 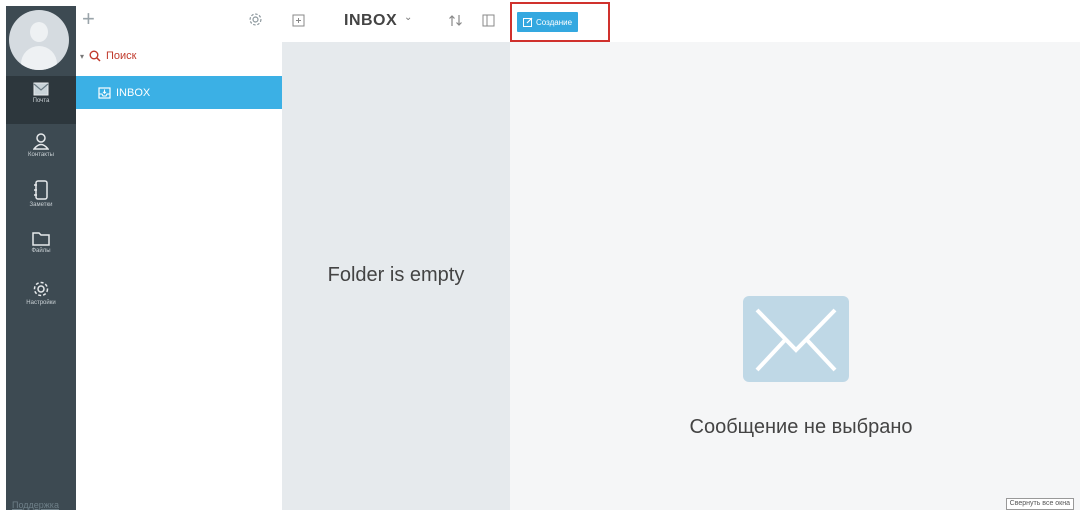 I want to click on no-message-selected-text: Сообщение не выбрано, so click(x=801, y=427).